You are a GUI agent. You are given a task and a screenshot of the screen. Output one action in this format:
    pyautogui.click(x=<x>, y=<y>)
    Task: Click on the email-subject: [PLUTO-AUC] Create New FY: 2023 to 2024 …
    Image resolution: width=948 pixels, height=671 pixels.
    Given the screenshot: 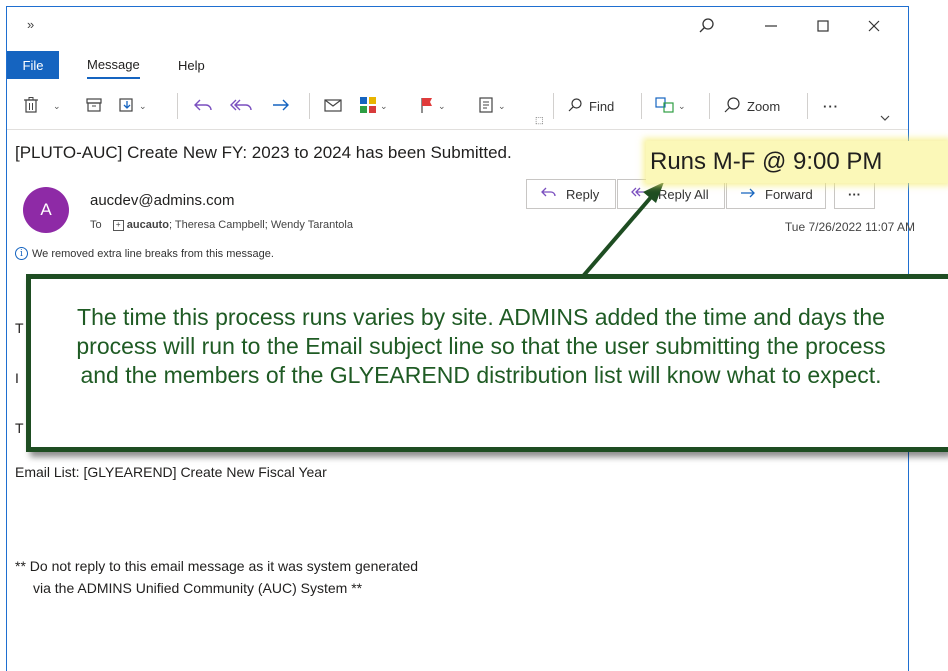 What is the action you would take?
    pyautogui.click(x=263, y=152)
    